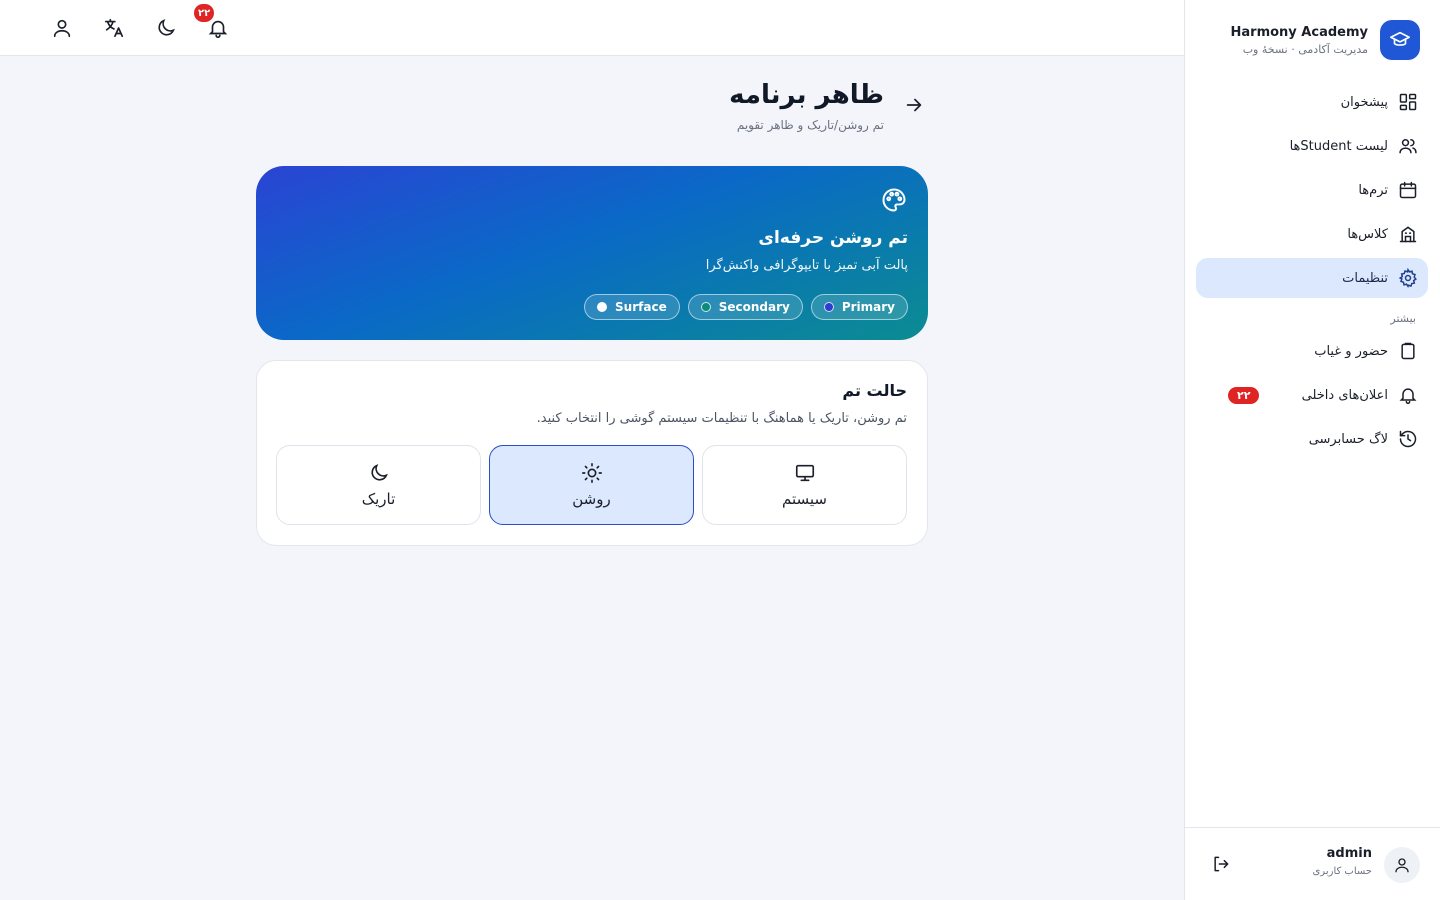 The image size is (1440, 900). I want to click on sidebar-item-audit-log: لاگ حسابرسی, so click(1312, 439).